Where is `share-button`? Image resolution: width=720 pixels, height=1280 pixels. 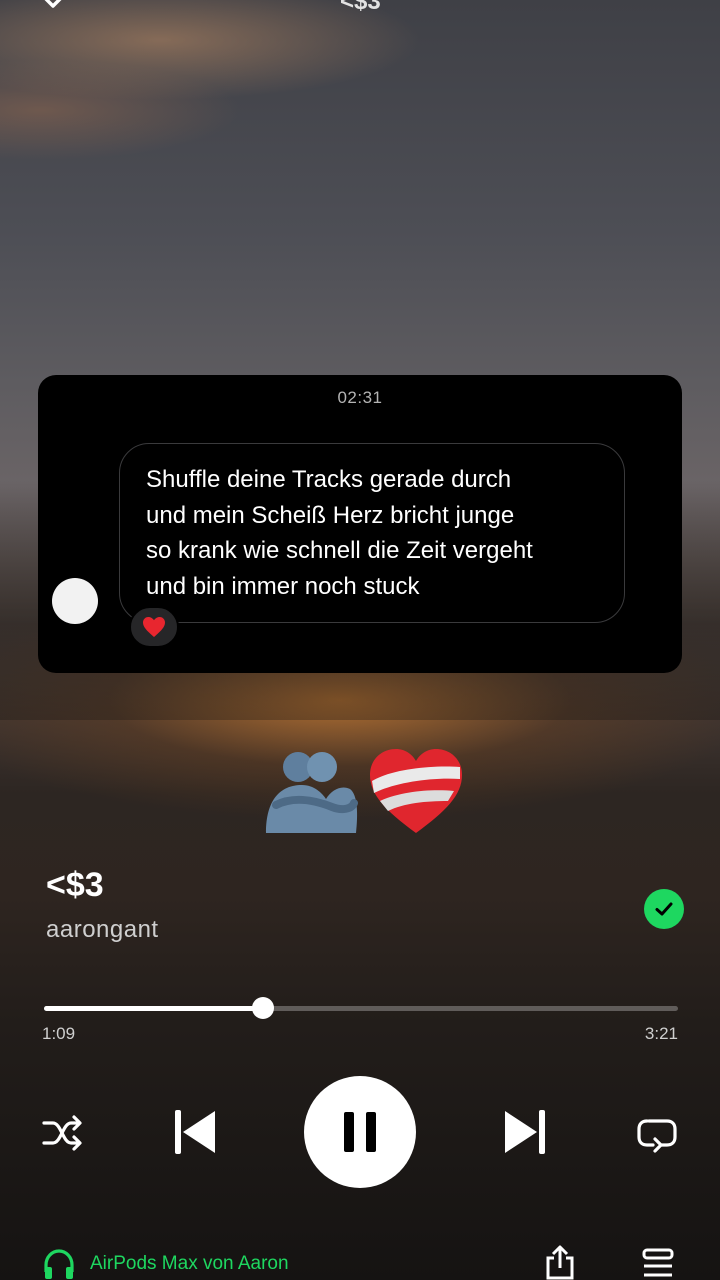
share-button is located at coordinates (560, 1262).